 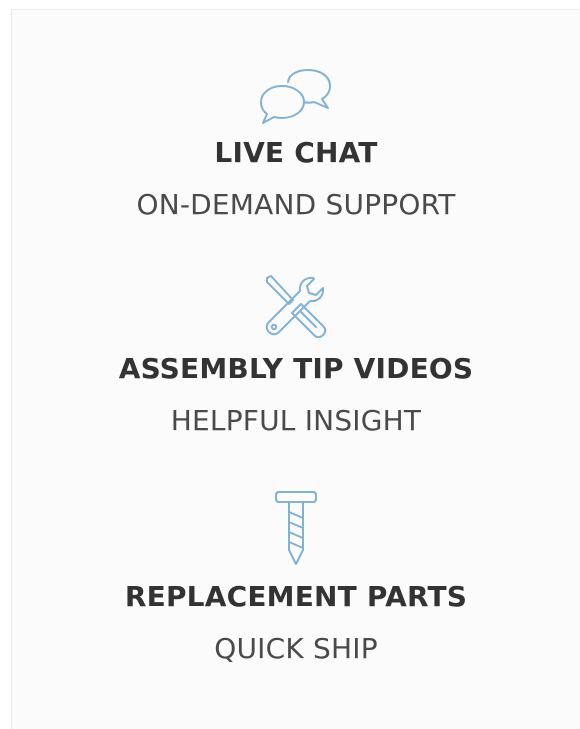 I want to click on screwdriver-wrench-icon, so click(x=296, y=306).